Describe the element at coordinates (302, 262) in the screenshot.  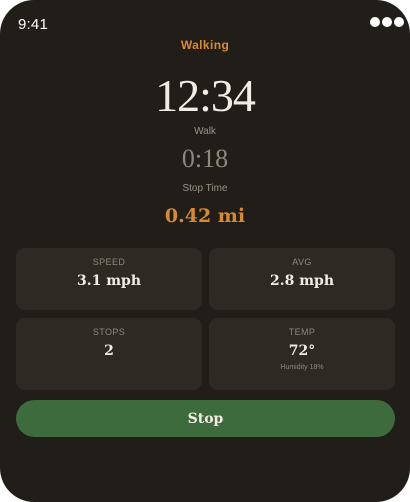
I see `avg-label: AVG` at that location.